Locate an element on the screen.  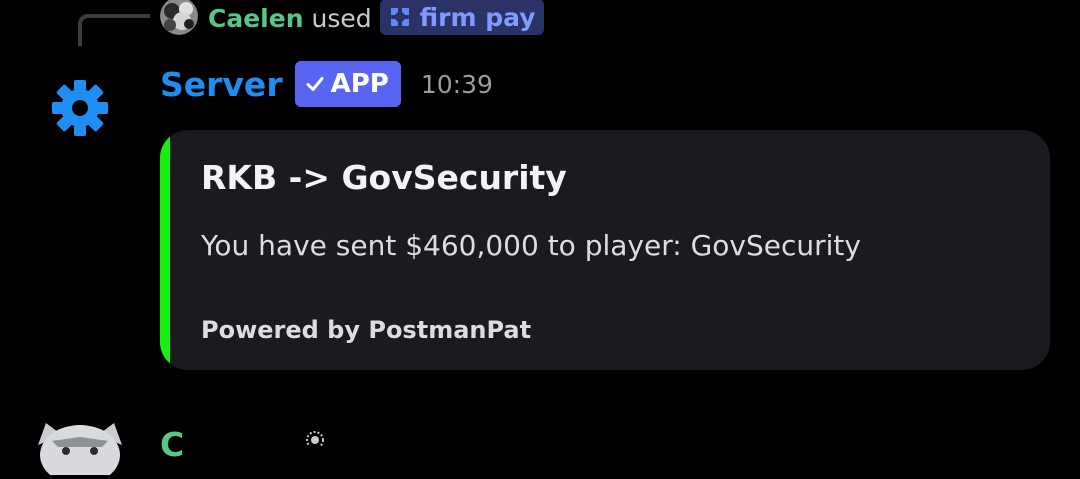
bot-avatar is located at coordinates (80, 108).